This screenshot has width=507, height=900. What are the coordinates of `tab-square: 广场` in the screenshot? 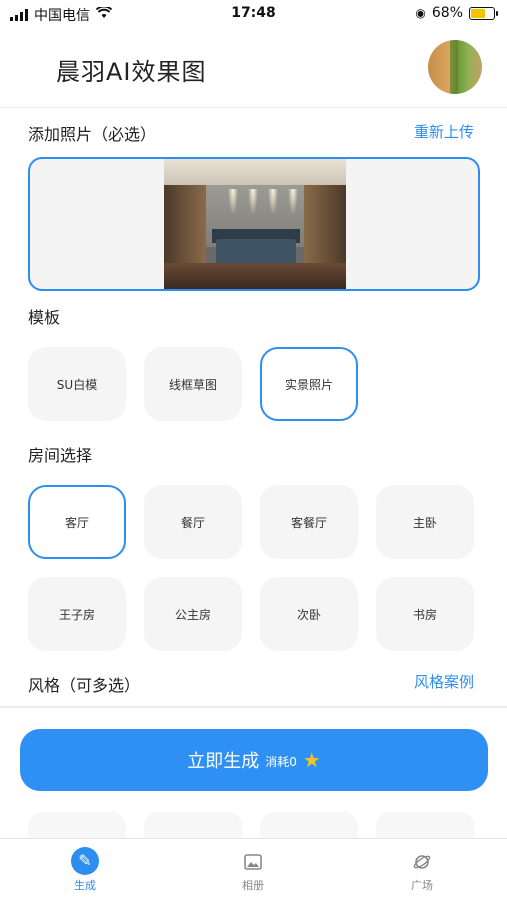 It's located at (422, 869).